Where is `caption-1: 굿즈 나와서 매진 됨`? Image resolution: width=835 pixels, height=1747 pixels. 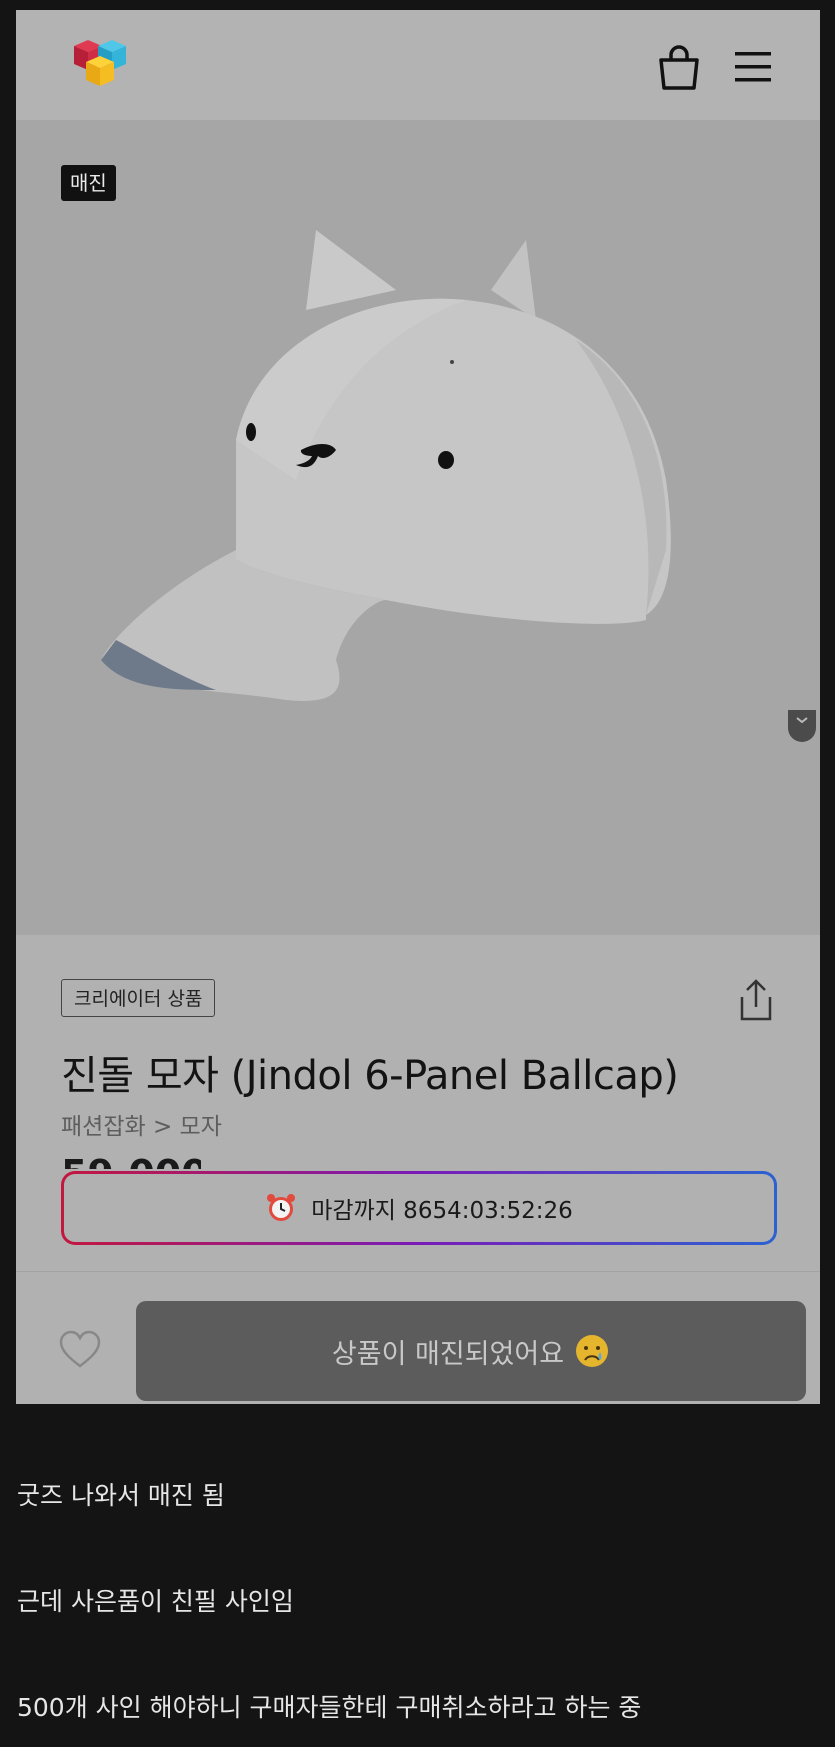
caption-1: 굿즈 나와서 매진 됨 is located at coordinates (121, 1495).